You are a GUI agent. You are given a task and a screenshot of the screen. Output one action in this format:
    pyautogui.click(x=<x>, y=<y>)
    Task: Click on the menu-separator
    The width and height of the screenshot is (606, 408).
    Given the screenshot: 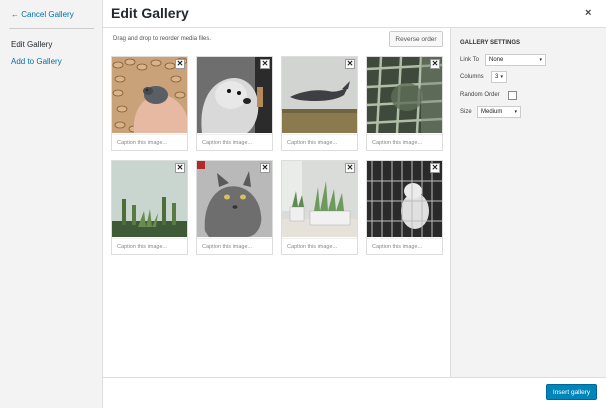 What is the action you would take?
    pyautogui.click(x=51, y=28)
    